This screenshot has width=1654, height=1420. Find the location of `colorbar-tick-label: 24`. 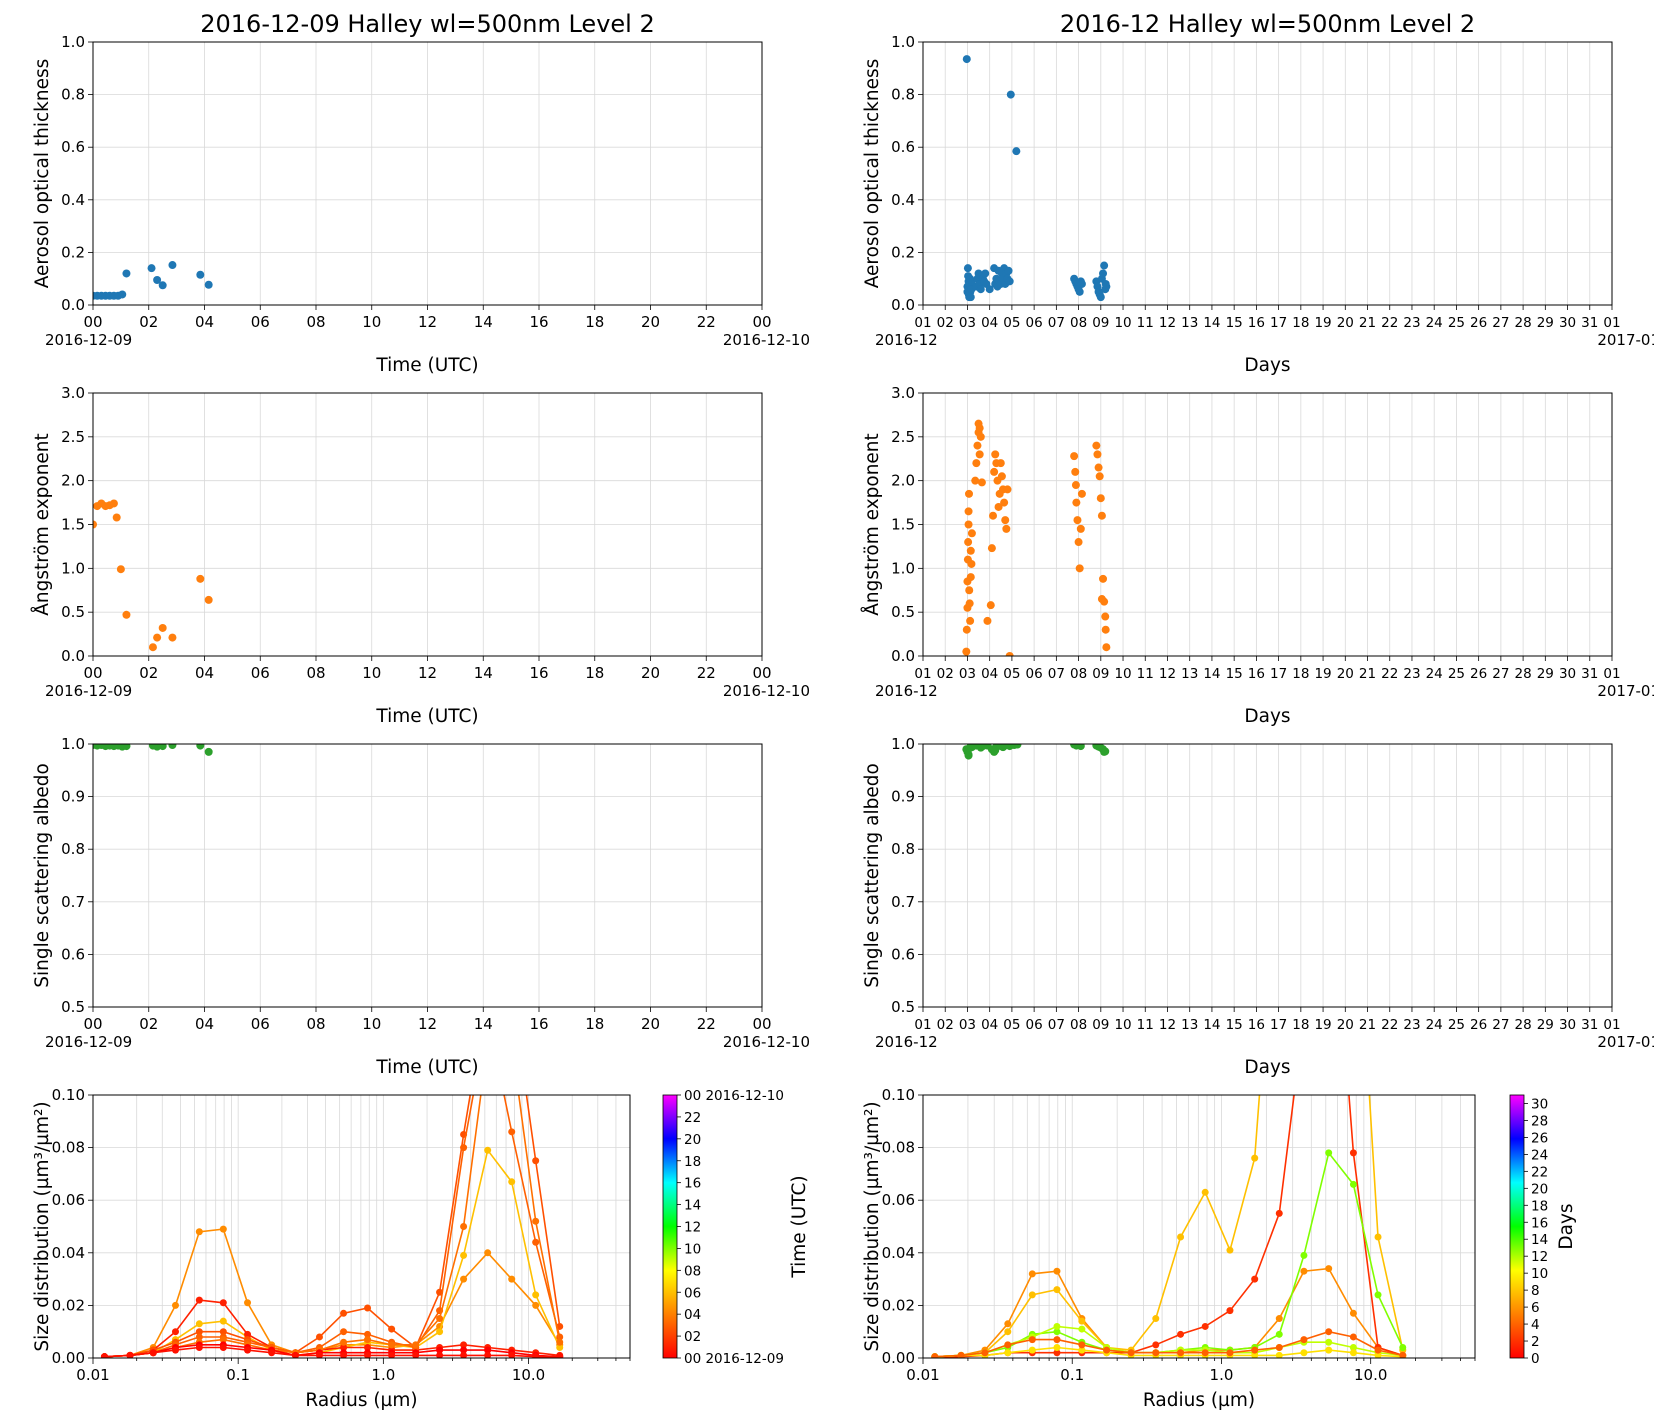

colorbar-tick-label: 24 is located at coordinates (1539, 1155).